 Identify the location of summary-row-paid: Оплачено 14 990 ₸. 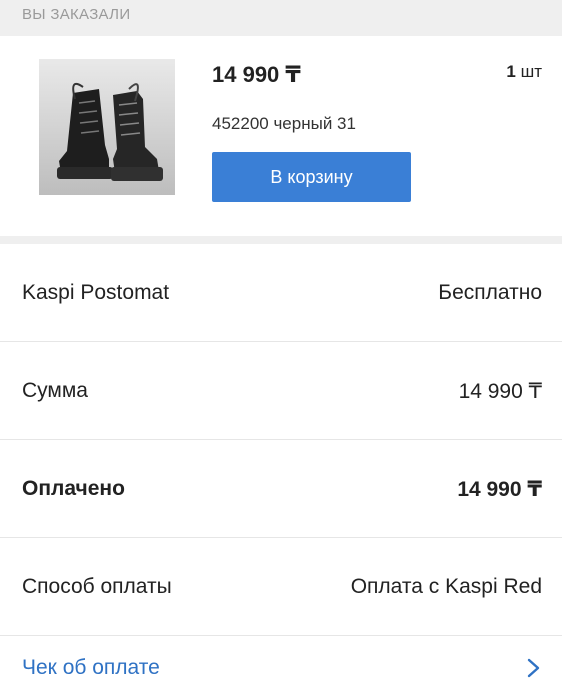
(281, 489).